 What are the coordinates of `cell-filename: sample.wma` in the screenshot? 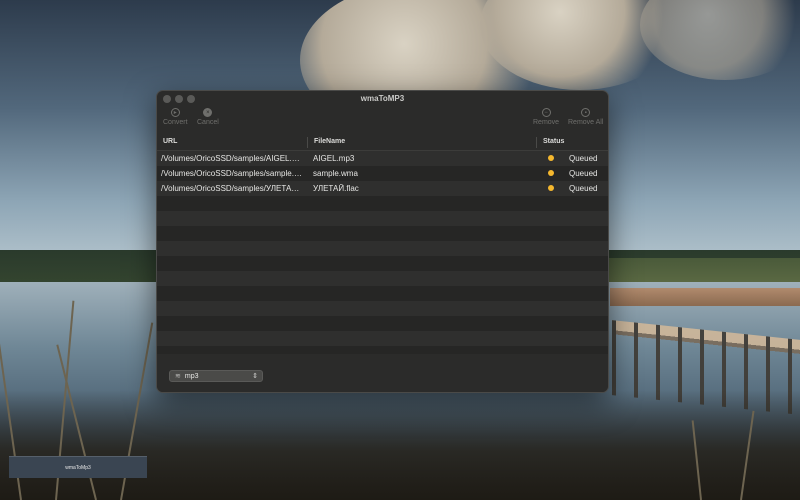 It's located at (335, 173).